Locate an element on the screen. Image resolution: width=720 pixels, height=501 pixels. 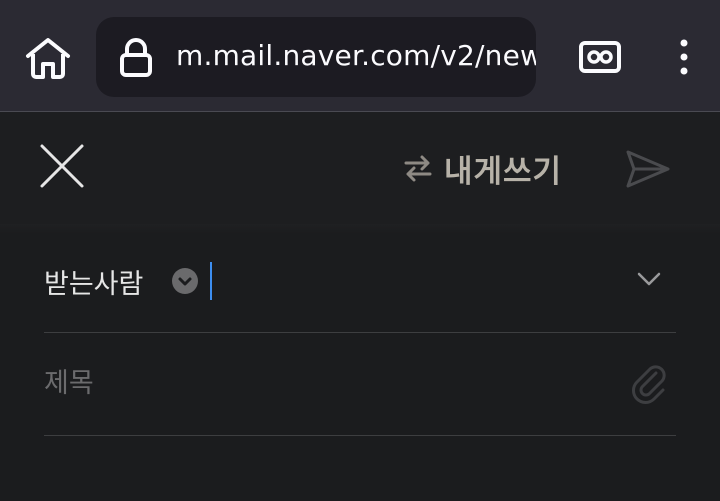
text-caret is located at coordinates (211, 281).